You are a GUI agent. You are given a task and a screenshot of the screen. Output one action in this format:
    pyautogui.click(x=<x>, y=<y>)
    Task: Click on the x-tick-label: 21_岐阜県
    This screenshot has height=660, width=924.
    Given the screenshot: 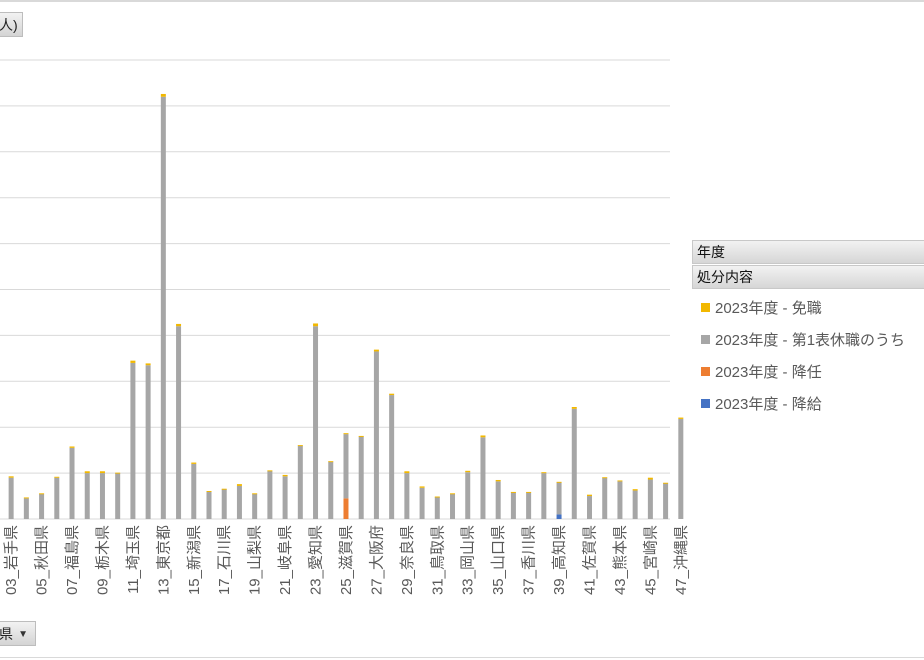 What is the action you would take?
    pyautogui.click(x=285, y=560)
    